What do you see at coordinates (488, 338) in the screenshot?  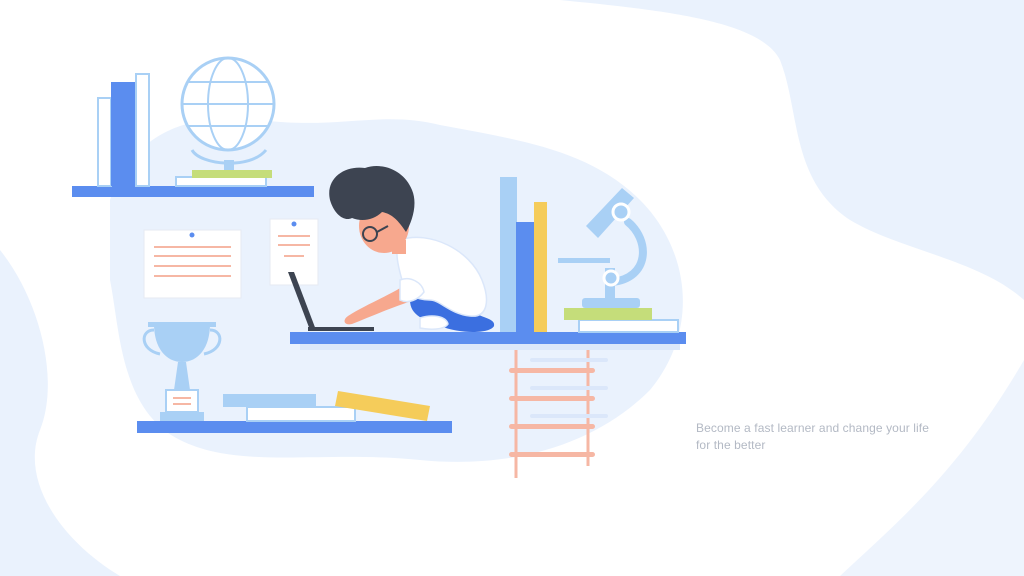 I see `shelf-board-middle` at bounding box center [488, 338].